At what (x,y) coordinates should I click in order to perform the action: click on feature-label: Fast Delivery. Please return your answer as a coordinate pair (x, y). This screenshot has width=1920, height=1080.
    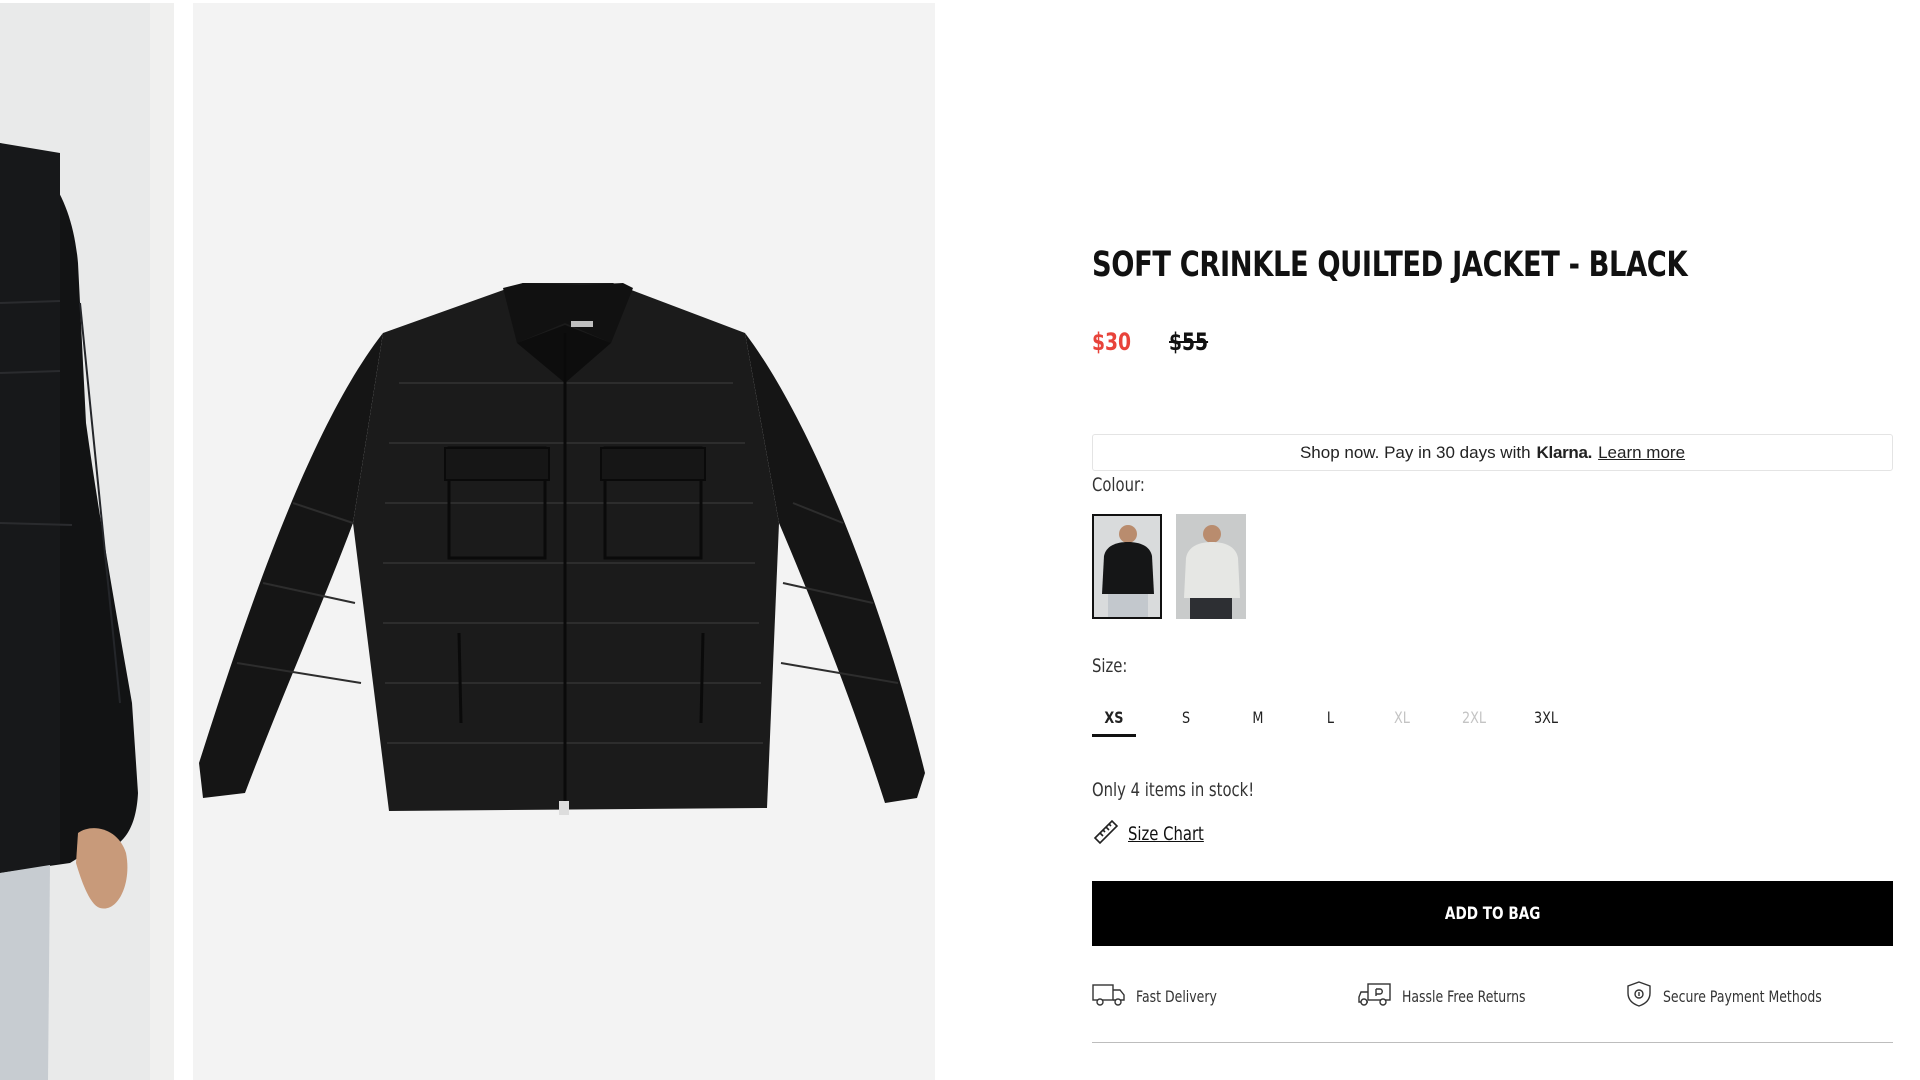
    Looking at the image, I should click on (1176, 996).